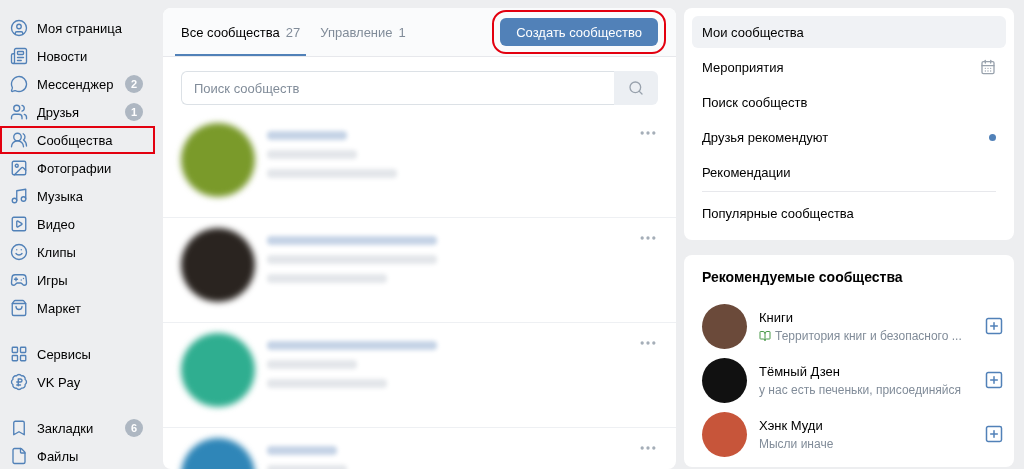 This screenshot has height=469, width=1024. I want to click on community-name: Хэнк Муди, so click(865, 425).